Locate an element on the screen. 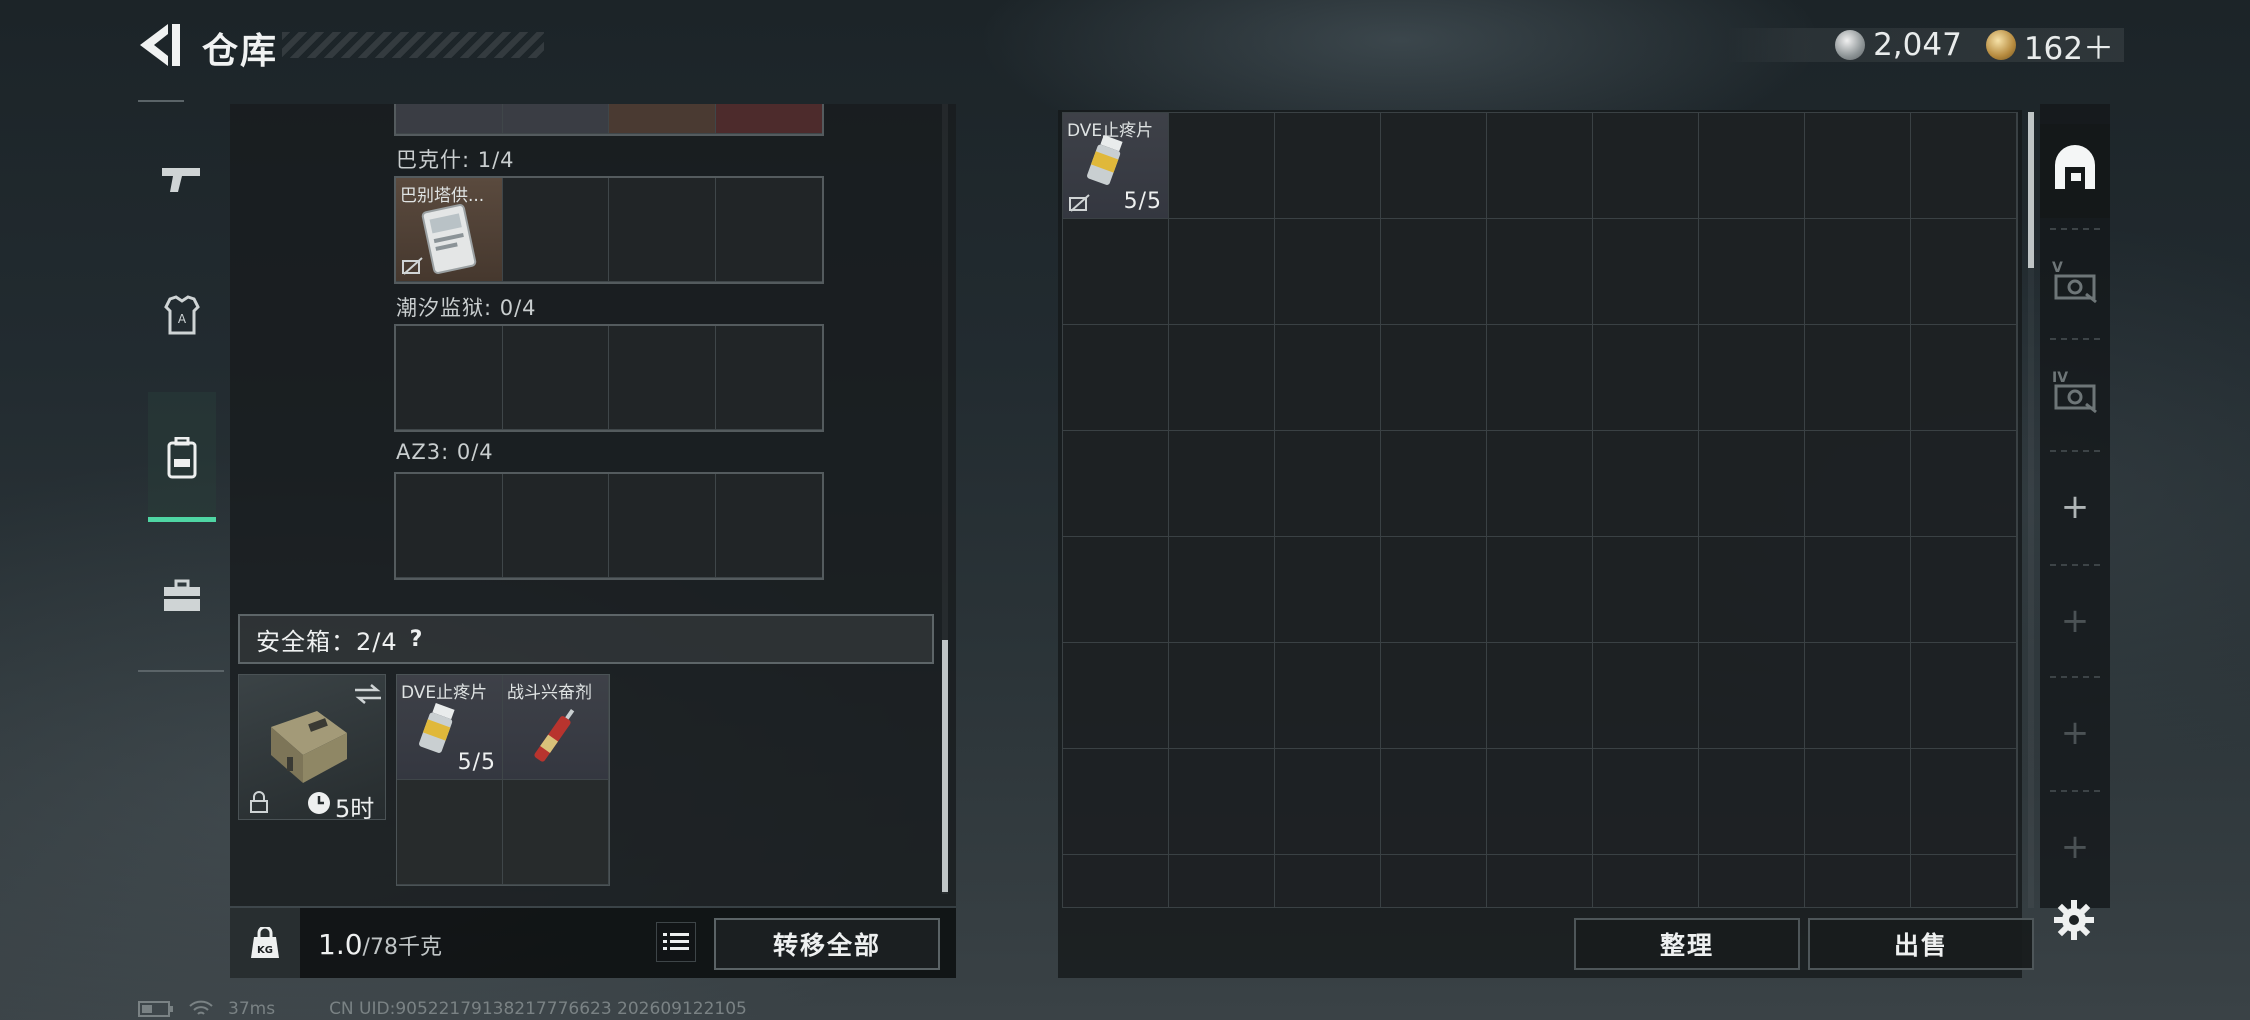 The width and height of the screenshot is (2250, 1020). stash-tab-main is located at coordinates (2075, 169).